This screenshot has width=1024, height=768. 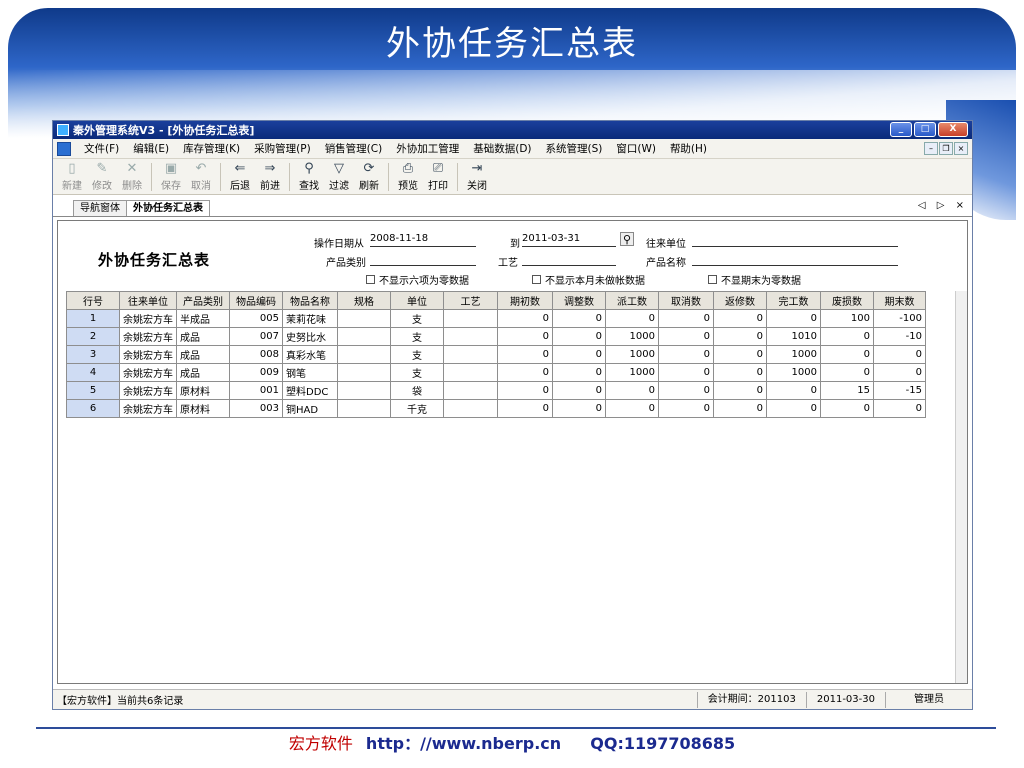 I want to click on column-header: 废损数, so click(x=847, y=300).